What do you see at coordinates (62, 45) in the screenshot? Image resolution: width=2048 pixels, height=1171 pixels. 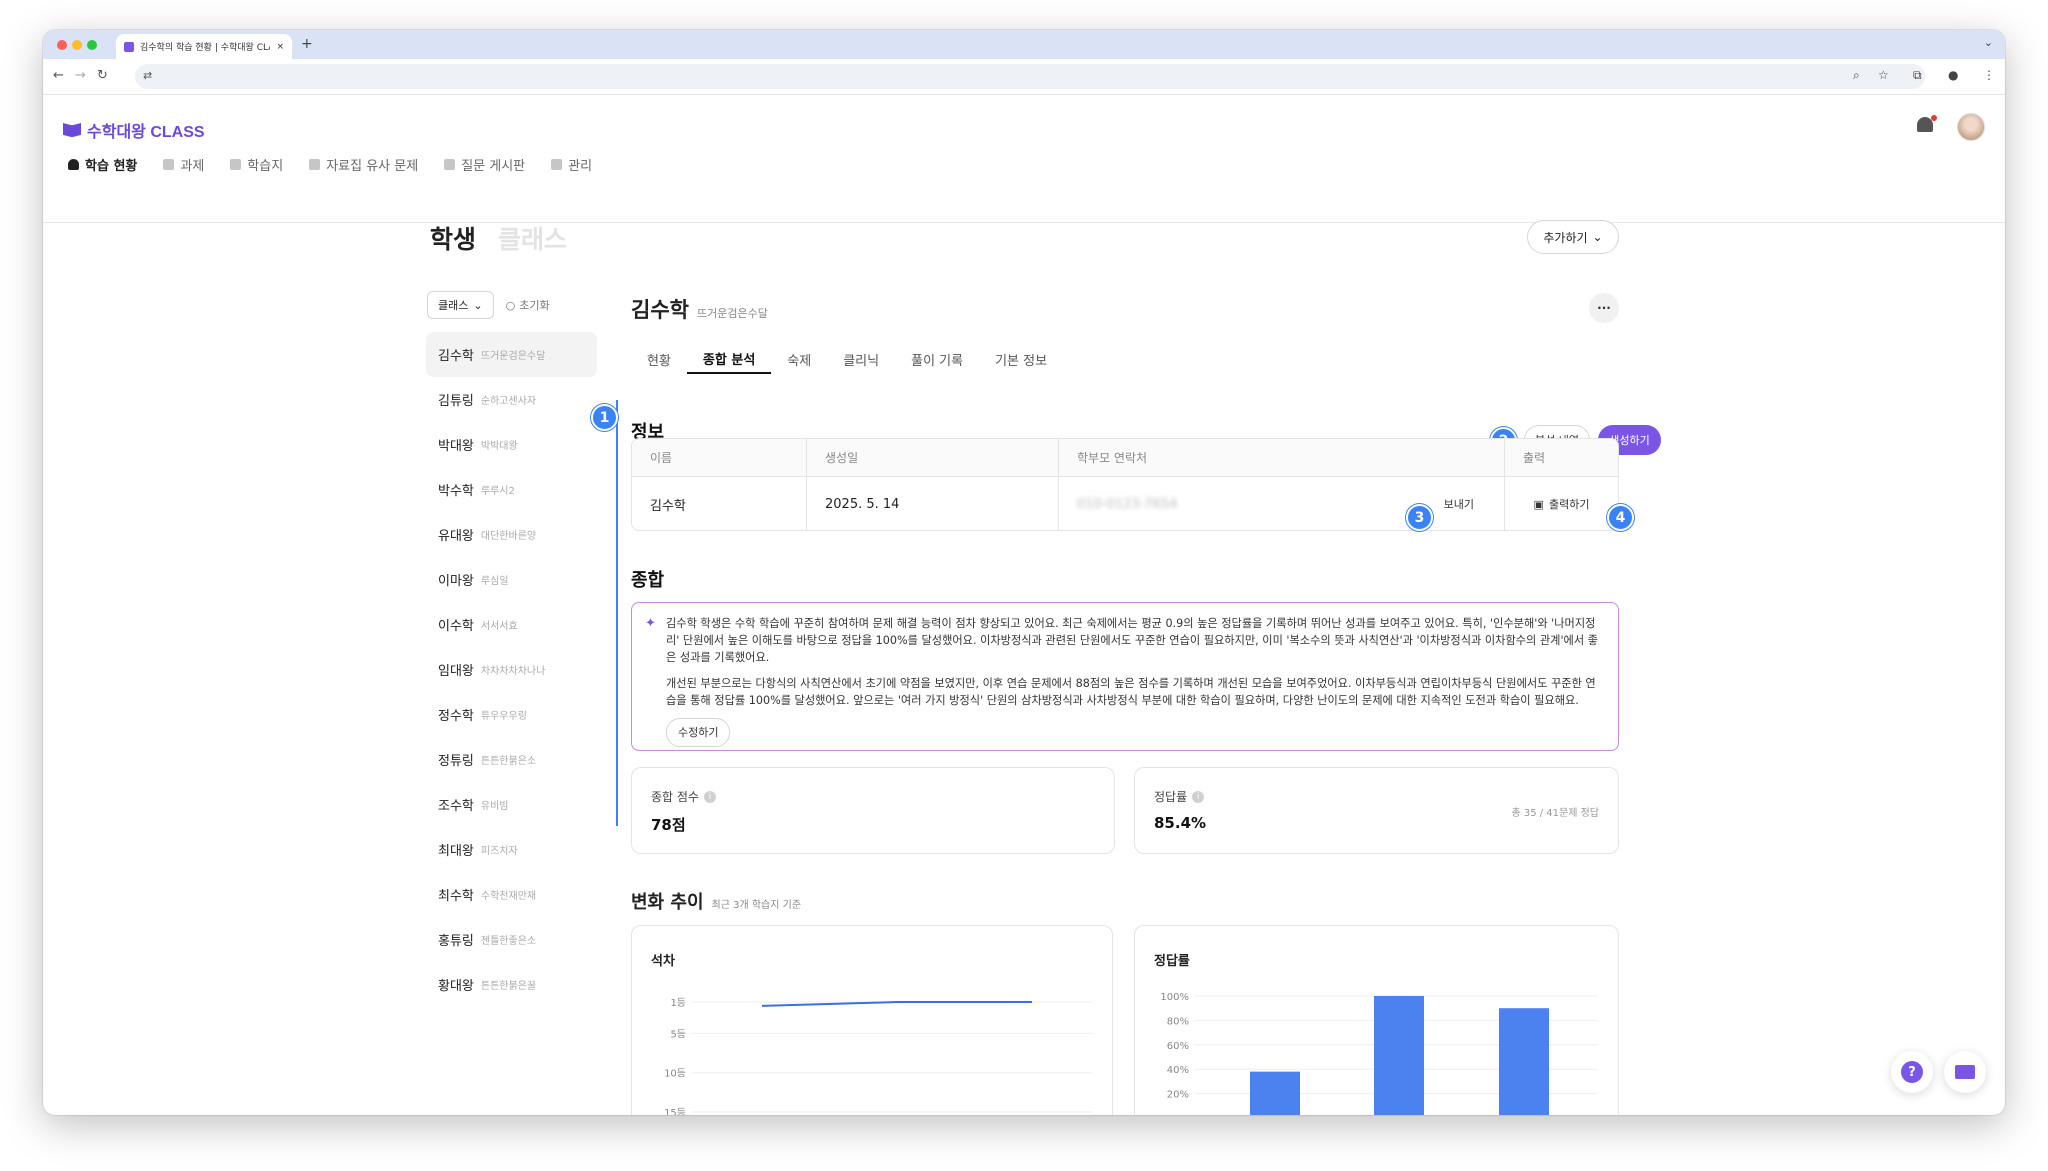 I see `close-window-button` at bounding box center [62, 45].